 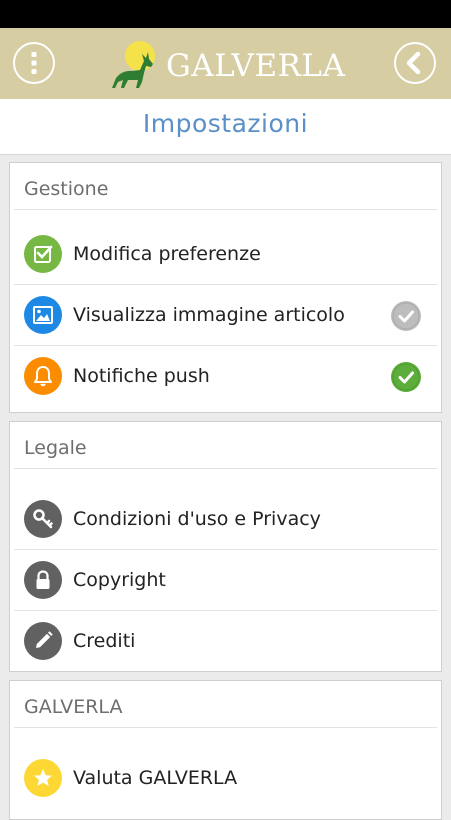 What do you see at coordinates (119, 580) in the screenshot?
I see `item-label: Copyright` at bounding box center [119, 580].